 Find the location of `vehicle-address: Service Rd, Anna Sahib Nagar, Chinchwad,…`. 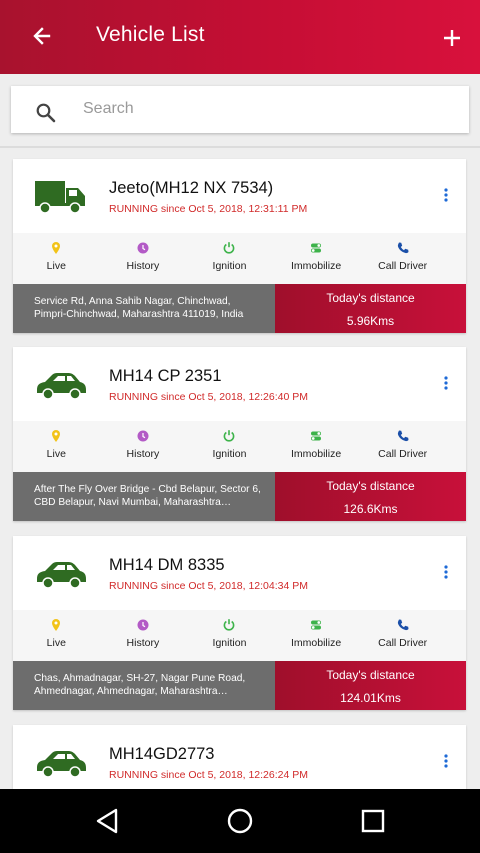

vehicle-address: Service Rd, Anna Sahib Nagar, Chinchwad,… is located at coordinates (144, 308).